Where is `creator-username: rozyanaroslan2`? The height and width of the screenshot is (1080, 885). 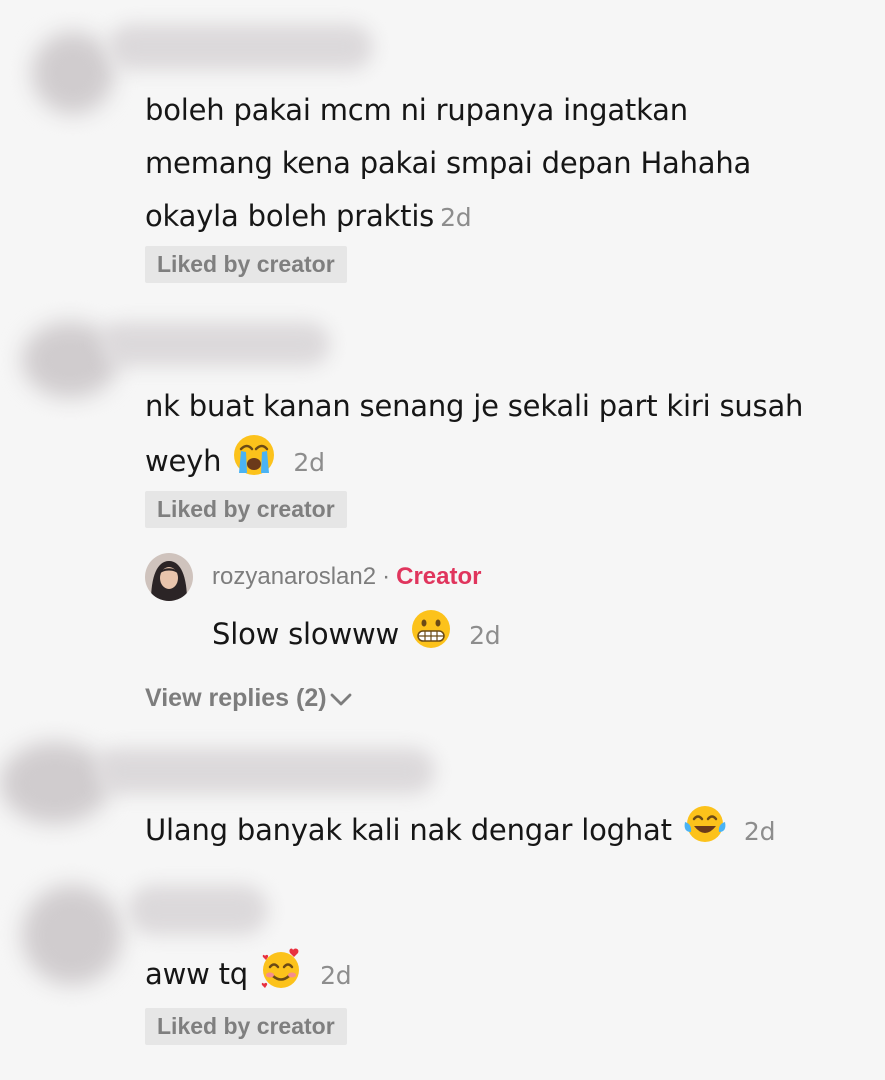 creator-username: rozyanaroslan2 is located at coordinates (294, 576).